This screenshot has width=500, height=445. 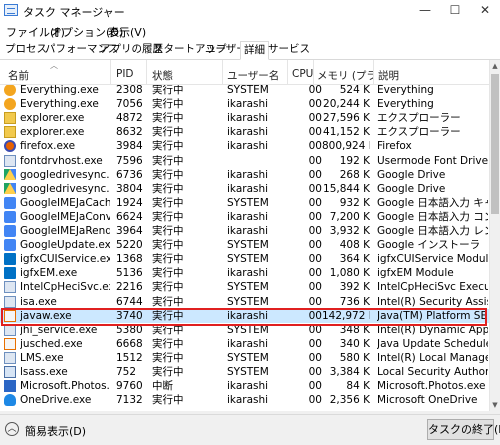 I want to click on chevron-up-icon: ︿, so click(x=12, y=429).